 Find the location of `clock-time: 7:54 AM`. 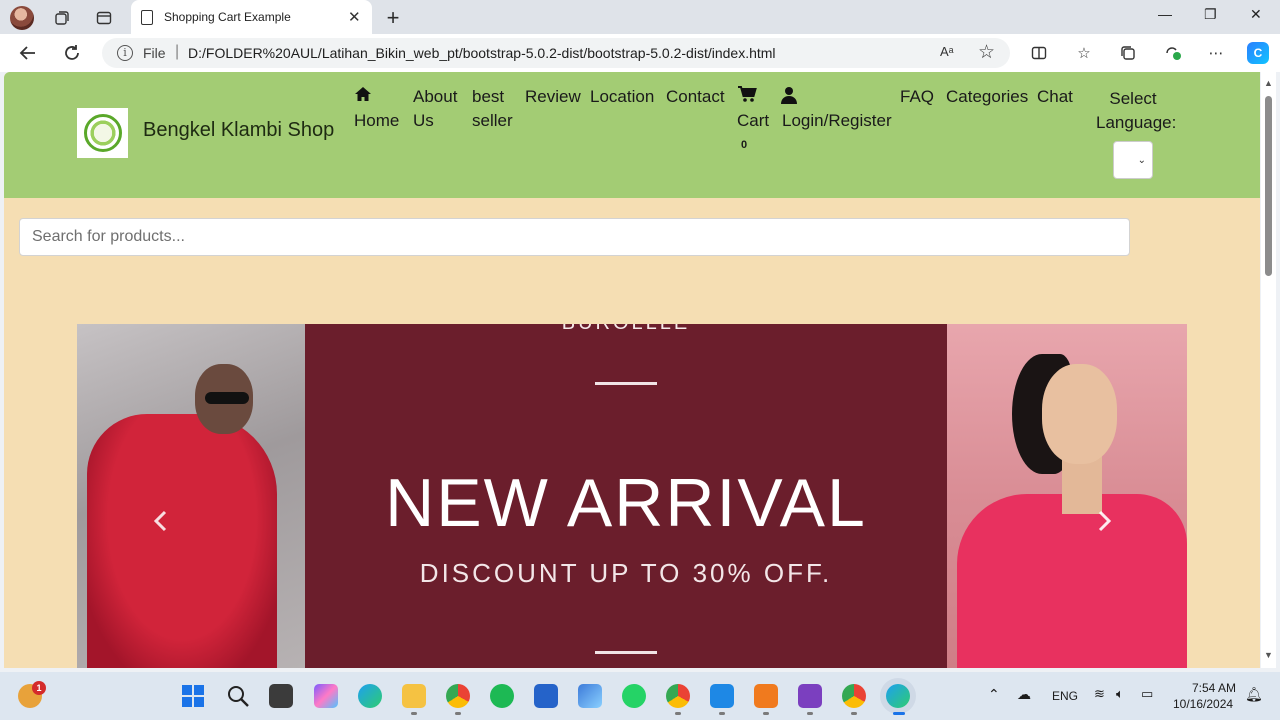

clock-time: 7:54 AM is located at coordinates (1214, 688).